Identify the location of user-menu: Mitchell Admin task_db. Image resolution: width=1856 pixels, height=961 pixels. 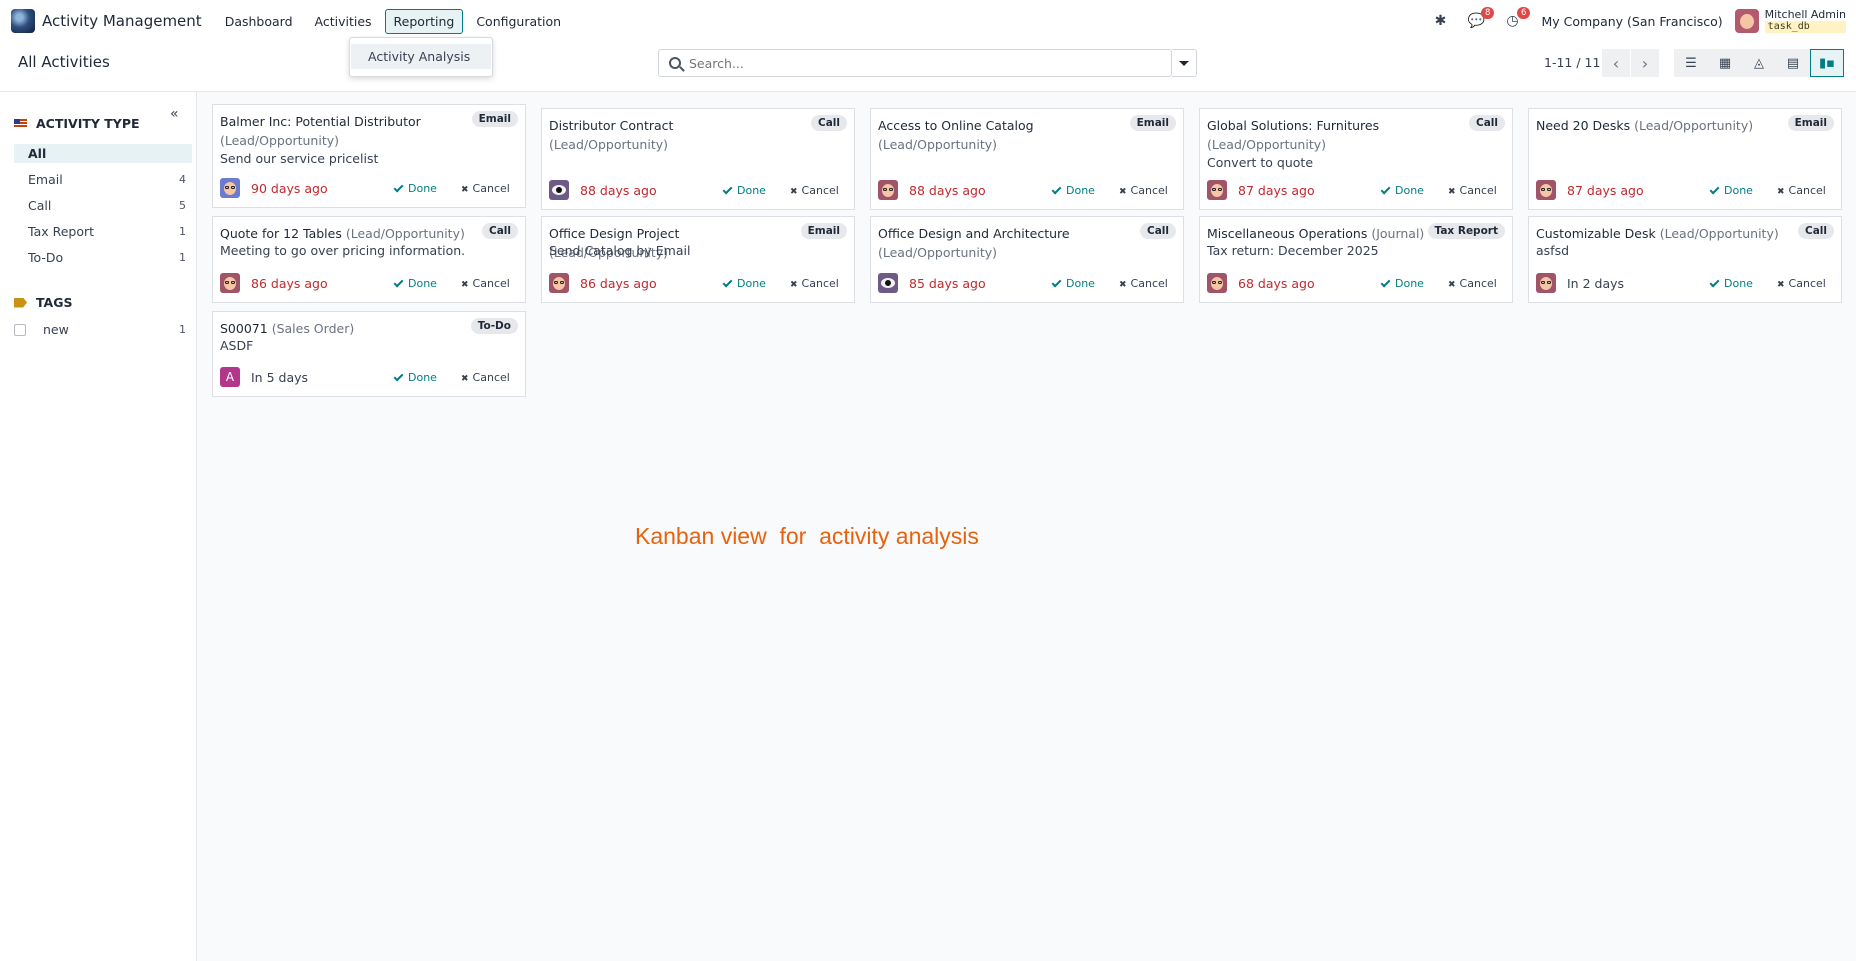
(1805, 21).